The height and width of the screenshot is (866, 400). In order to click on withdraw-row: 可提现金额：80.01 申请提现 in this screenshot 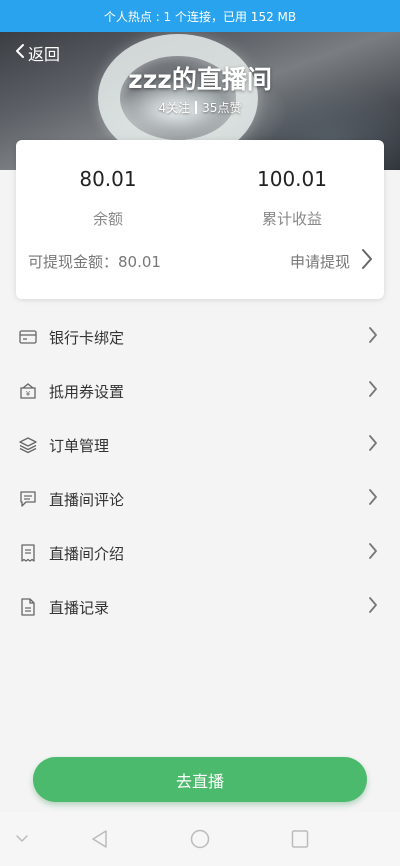, I will do `click(201, 261)`.